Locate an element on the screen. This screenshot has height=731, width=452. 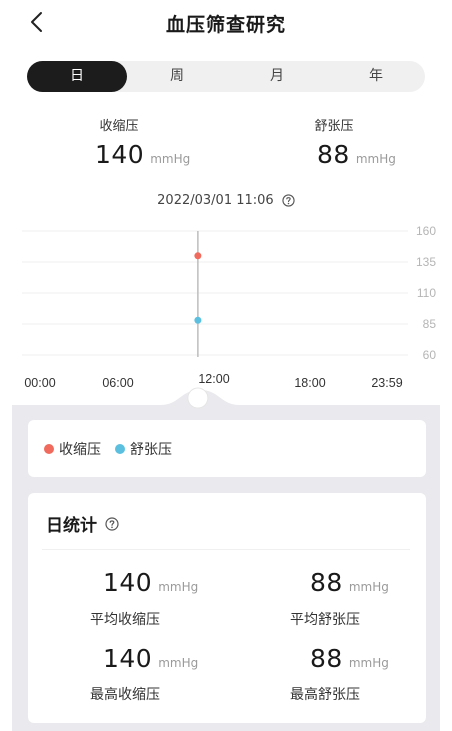
tab-month: 月 is located at coordinates (277, 76).